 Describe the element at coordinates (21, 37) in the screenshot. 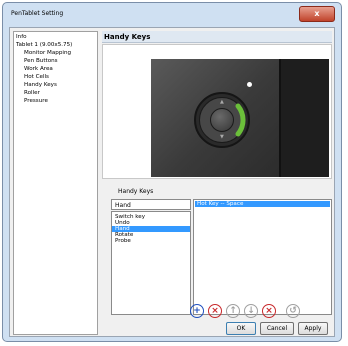

I see `tree-item-info: Info` at that location.